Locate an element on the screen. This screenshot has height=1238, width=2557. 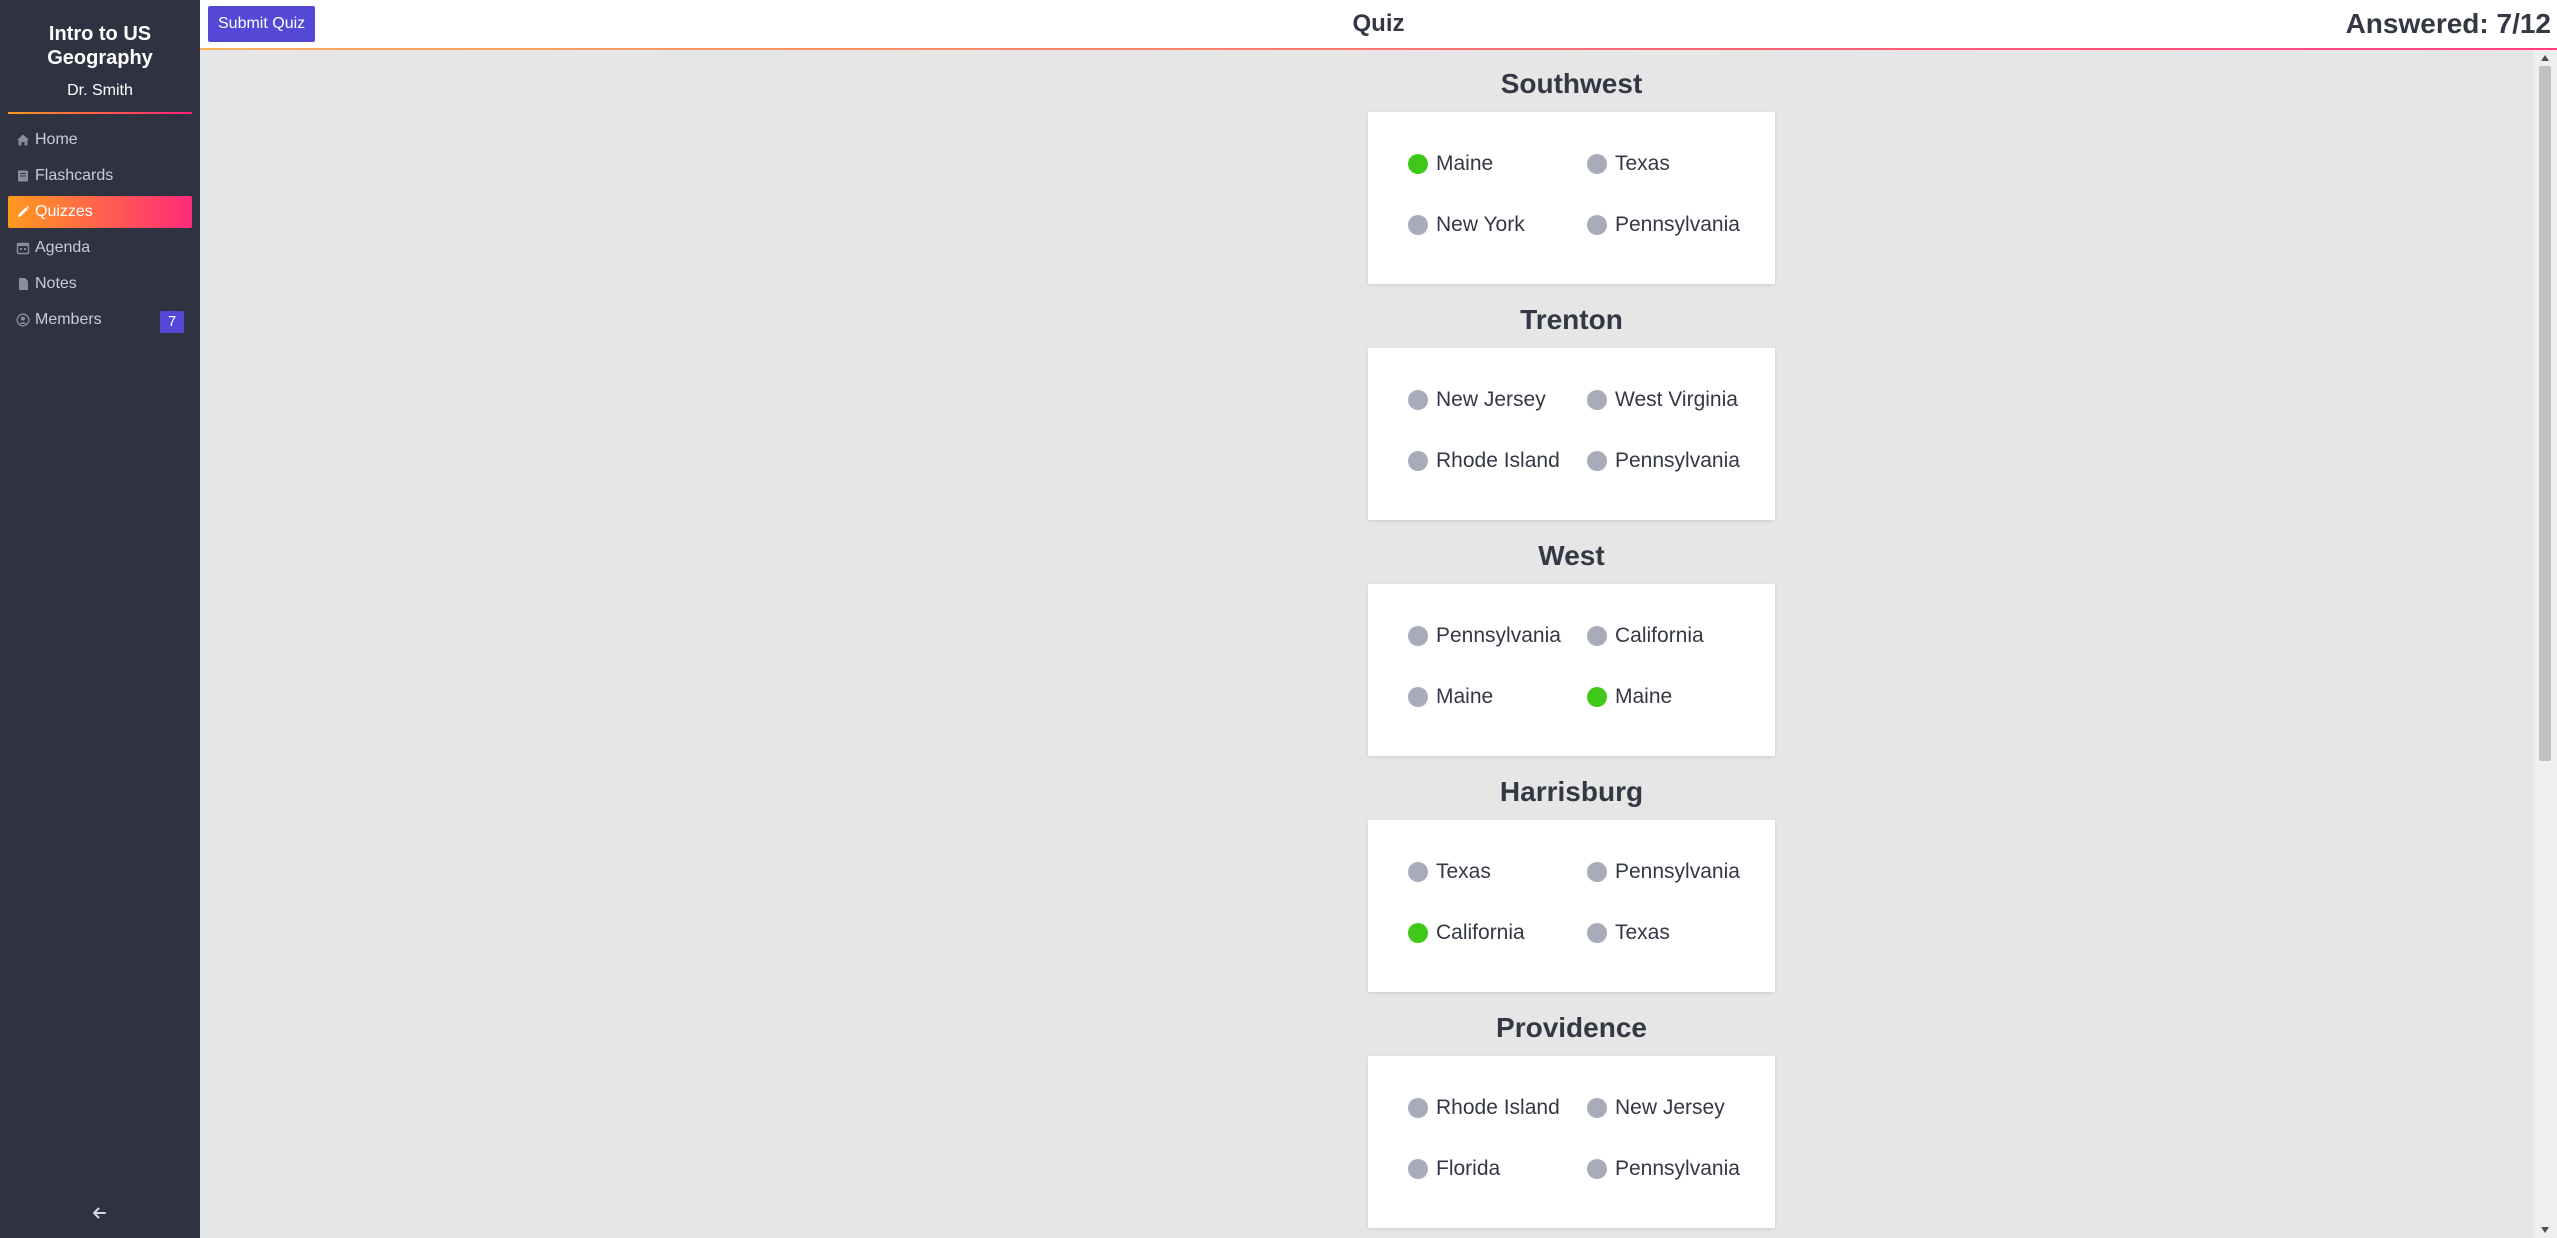
option-label: Florida is located at coordinates (1468, 1168).